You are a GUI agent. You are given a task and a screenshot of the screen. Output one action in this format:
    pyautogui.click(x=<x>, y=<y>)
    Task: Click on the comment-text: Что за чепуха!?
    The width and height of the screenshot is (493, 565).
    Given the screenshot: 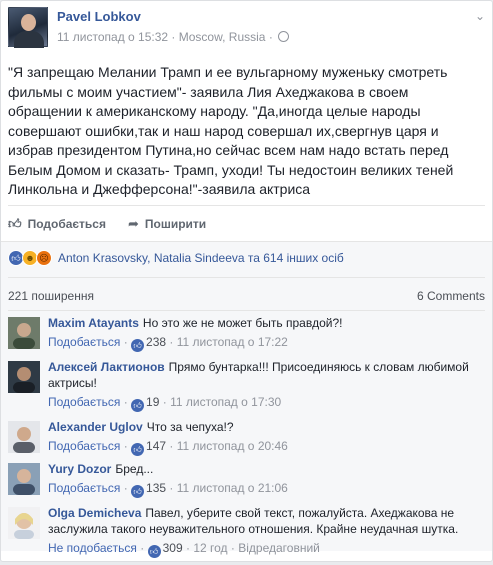 What is the action you would take?
    pyautogui.click(x=190, y=427)
    